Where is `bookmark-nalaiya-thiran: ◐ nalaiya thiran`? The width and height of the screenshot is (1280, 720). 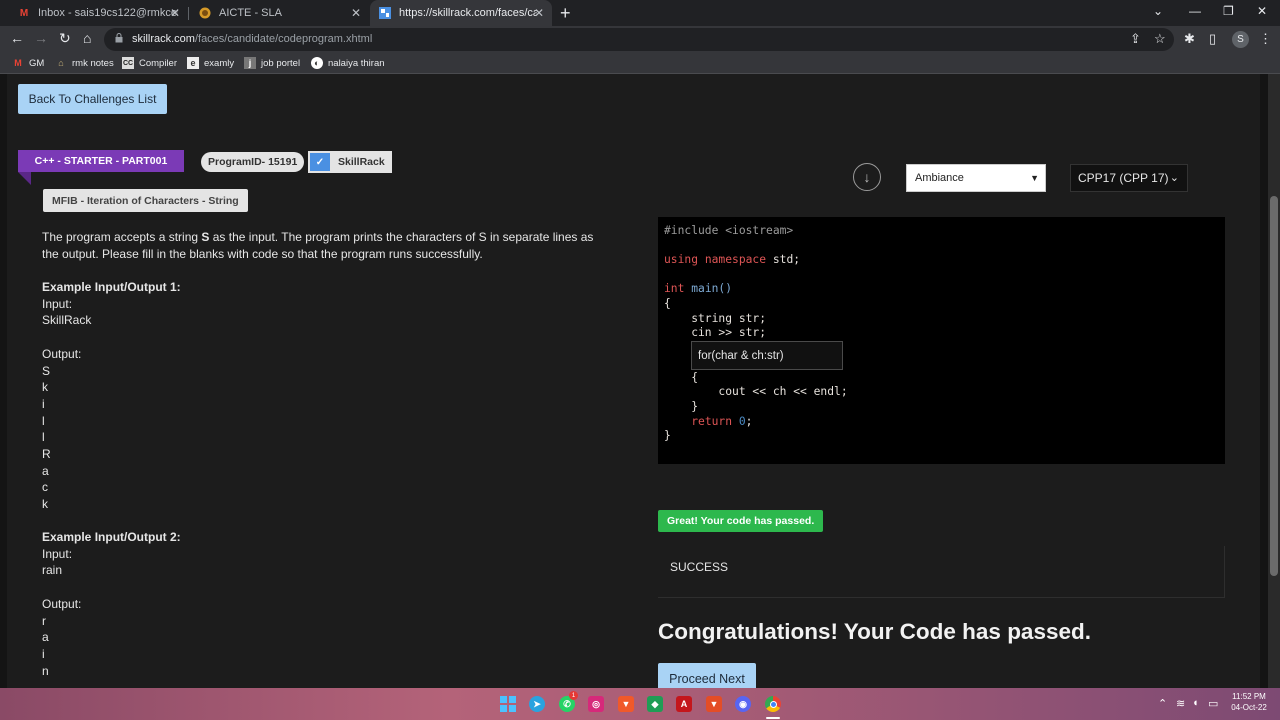
bookmark-nalaiya-thiran: ◐ nalaiya thiran is located at coordinates (348, 63).